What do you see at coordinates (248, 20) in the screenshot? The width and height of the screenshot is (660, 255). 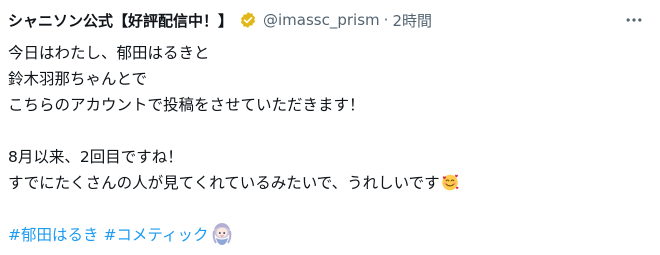 I see `verified-badge-icon` at bounding box center [248, 20].